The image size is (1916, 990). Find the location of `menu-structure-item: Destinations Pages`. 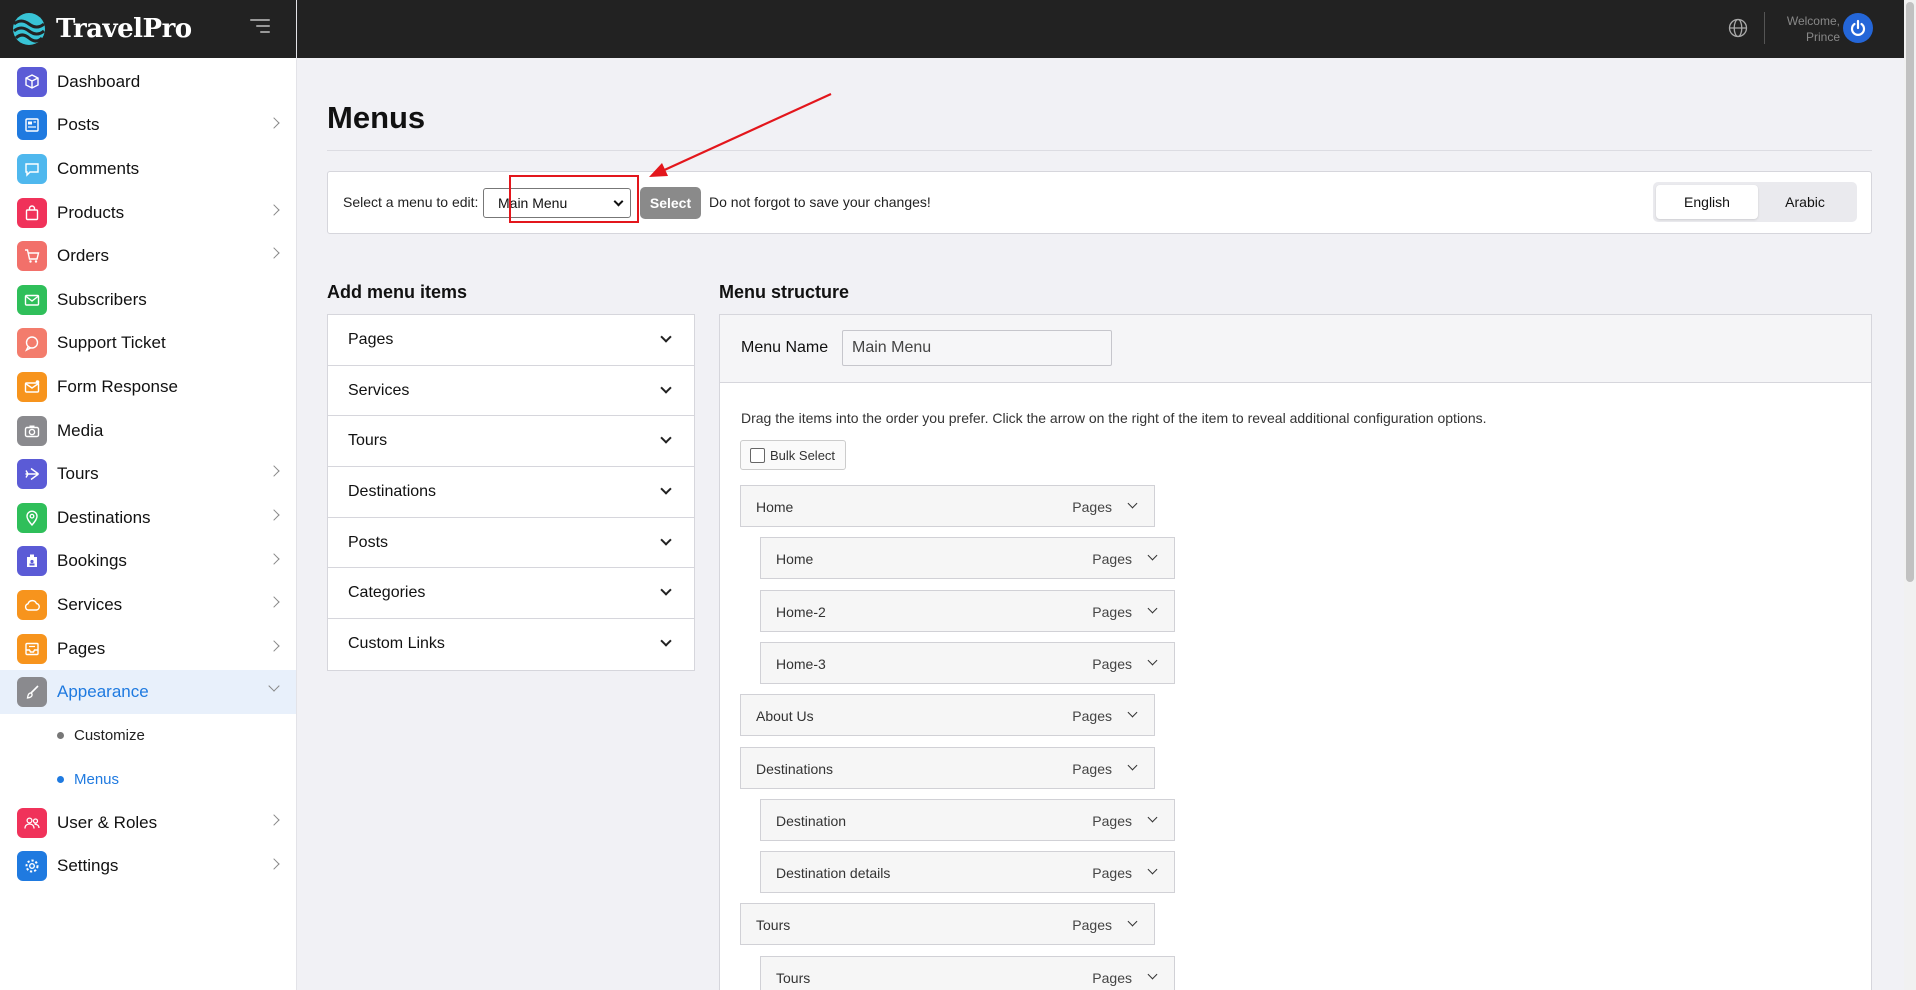

menu-structure-item: Destinations Pages is located at coordinates (947, 767).